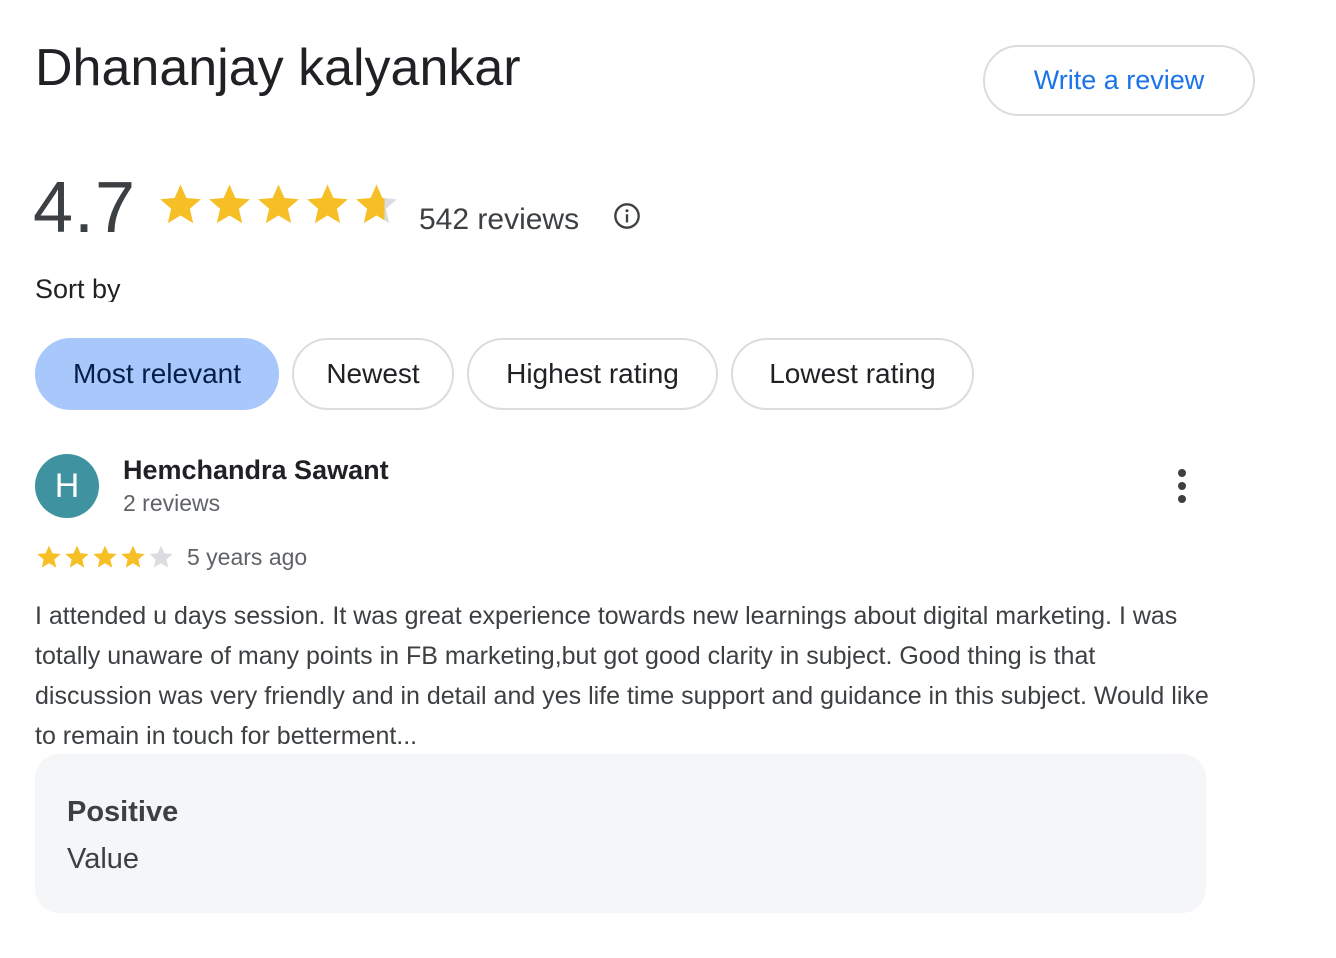 The height and width of the screenshot is (958, 1336). I want to click on sort-label: Sort by, so click(78, 288).